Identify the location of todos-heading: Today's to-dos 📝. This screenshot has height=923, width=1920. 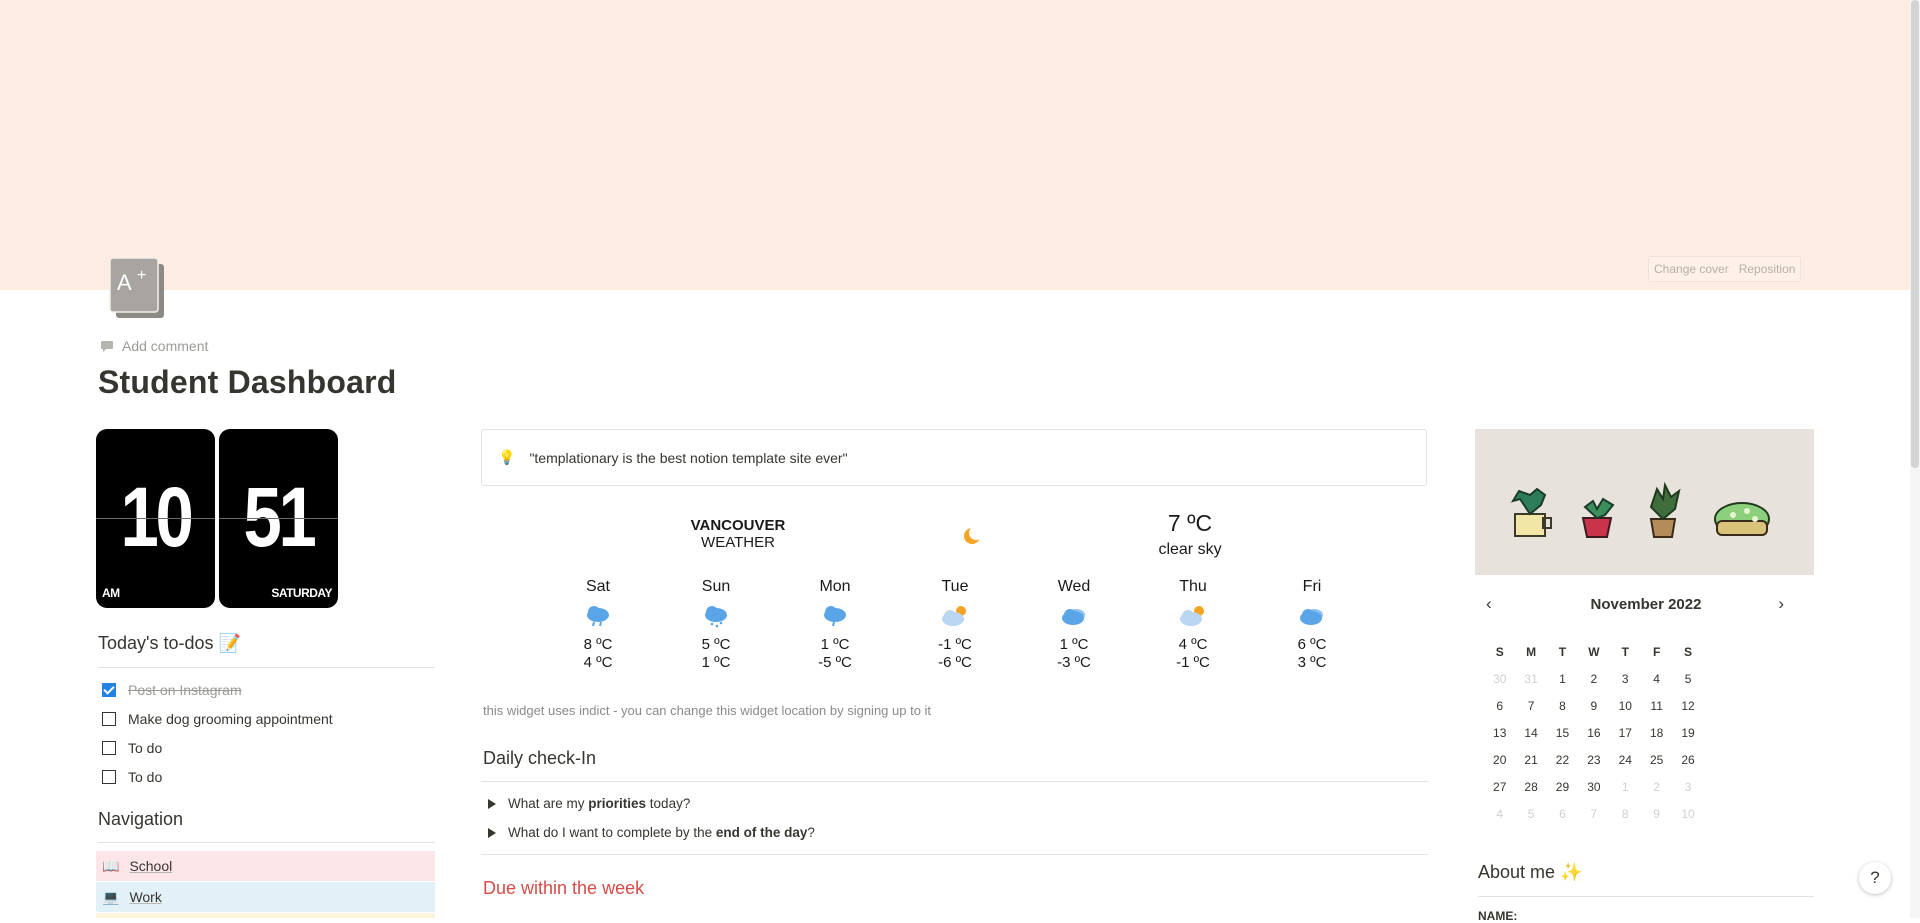
(169, 643).